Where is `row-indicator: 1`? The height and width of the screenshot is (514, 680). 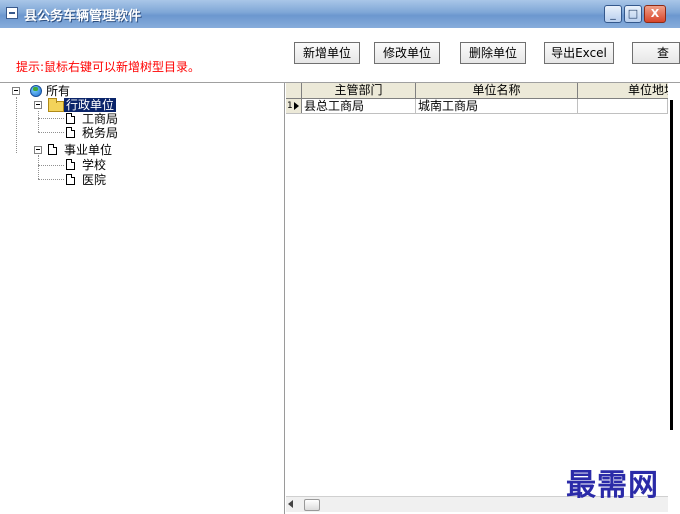
row-indicator: 1 is located at coordinates (294, 106).